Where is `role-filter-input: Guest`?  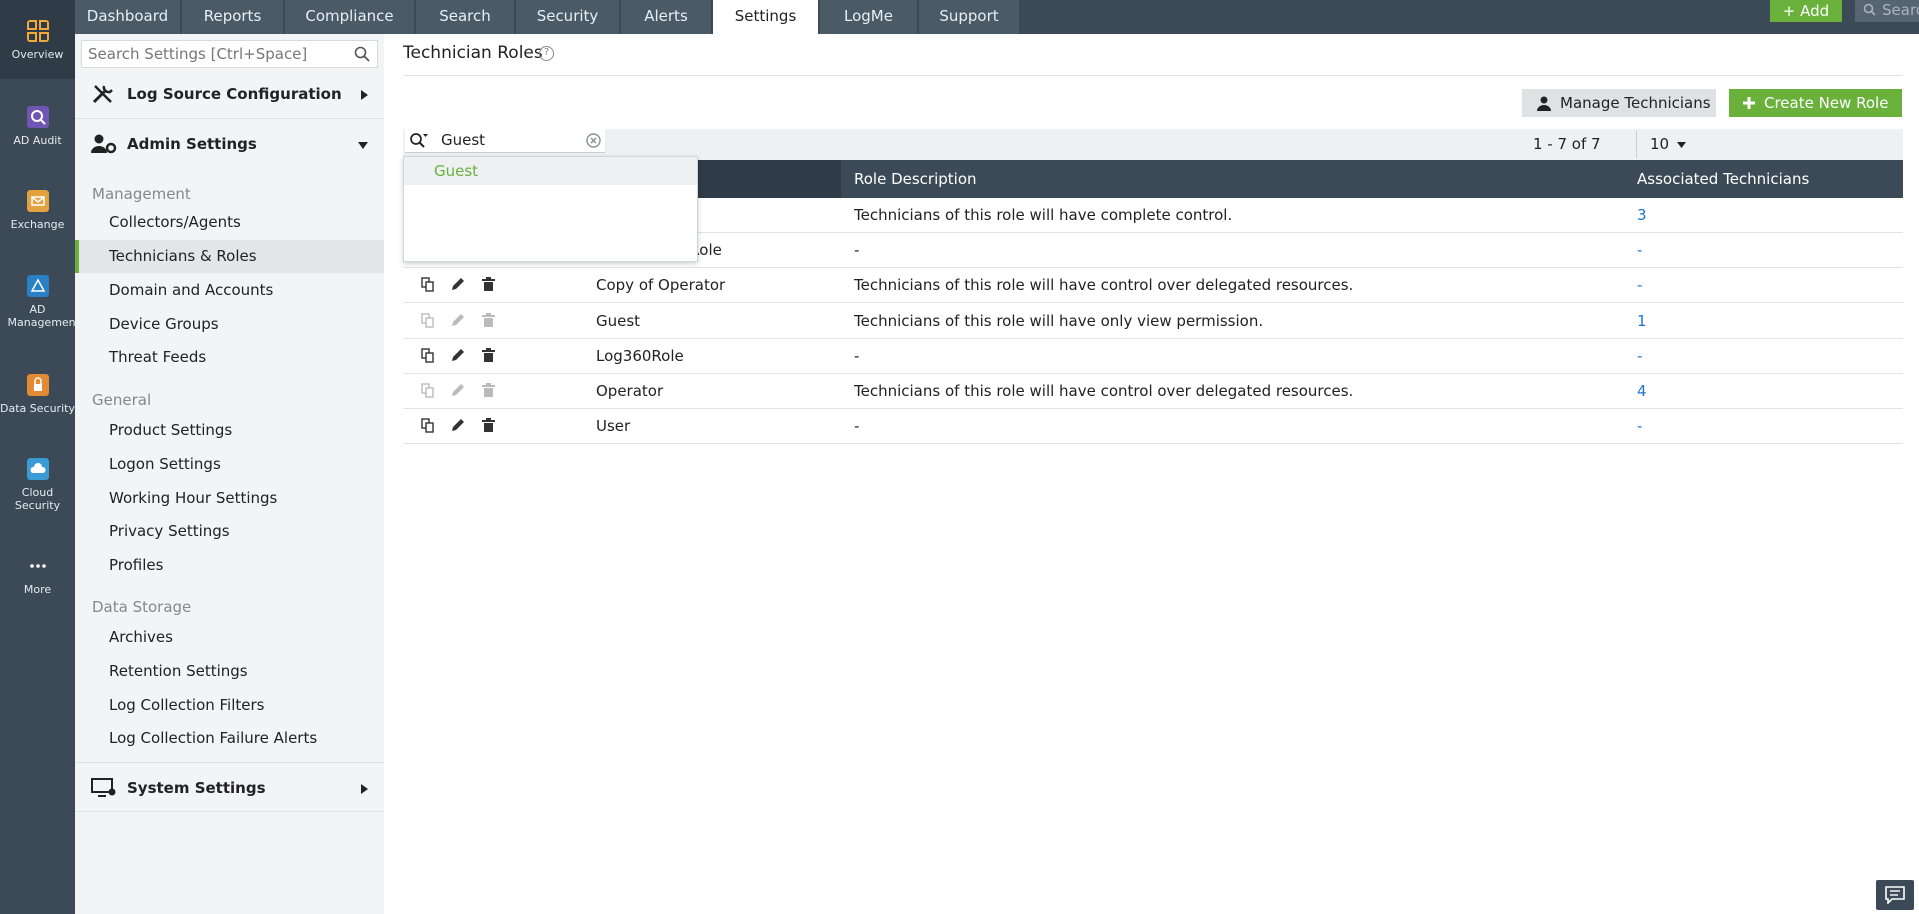
role-filter-input: Guest is located at coordinates (505, 141).